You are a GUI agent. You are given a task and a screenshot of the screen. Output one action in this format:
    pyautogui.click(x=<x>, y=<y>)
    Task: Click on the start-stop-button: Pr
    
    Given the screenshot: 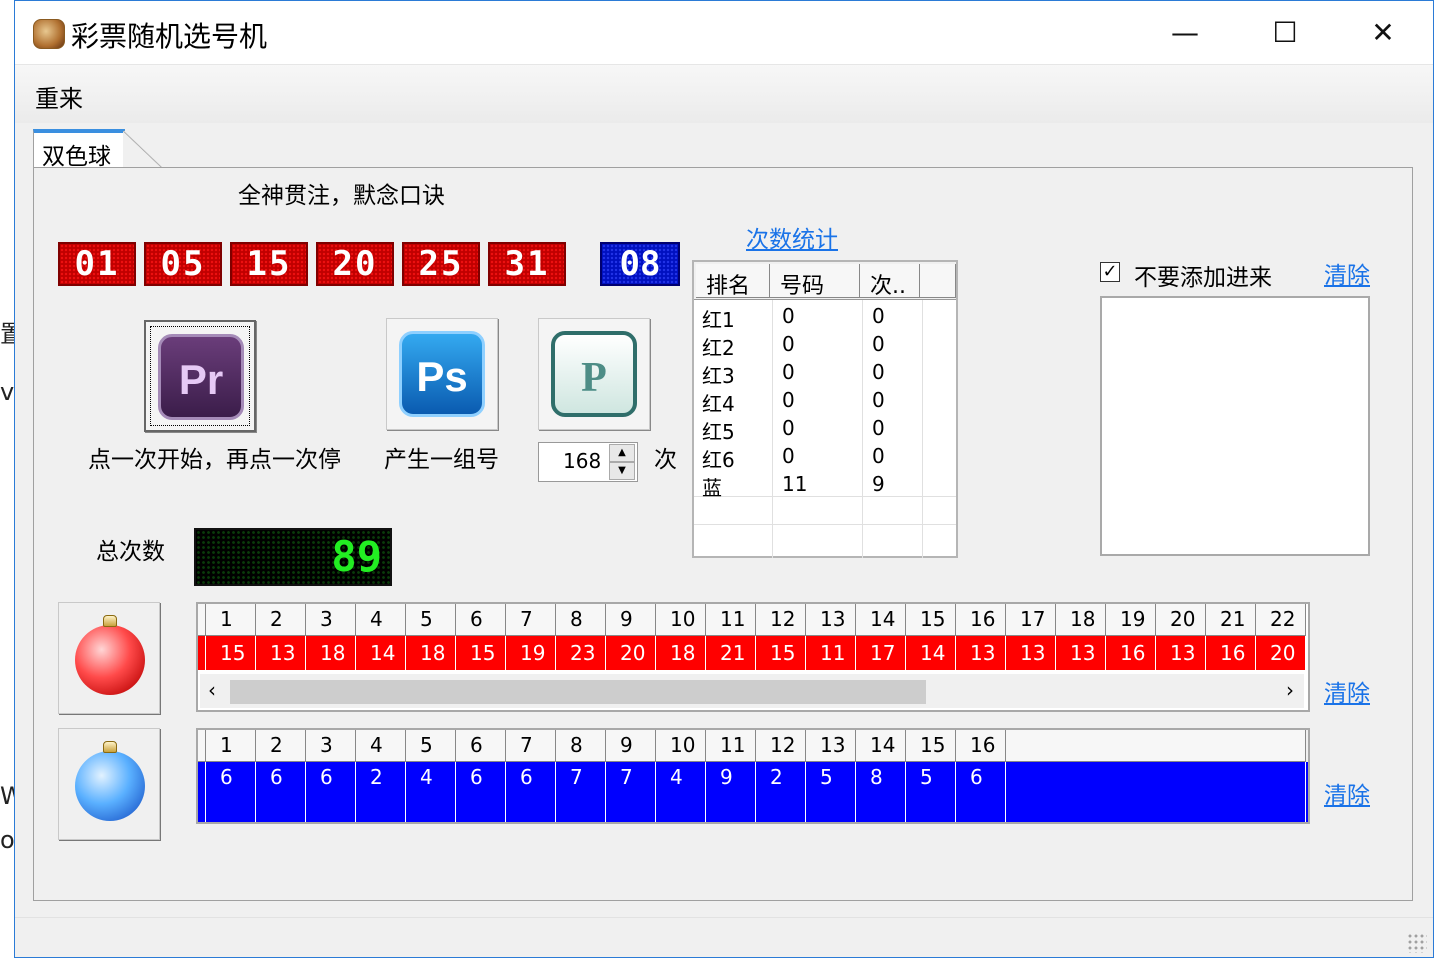 What is the action you would take?
    pyautogui.click(x=200, y=376)
    